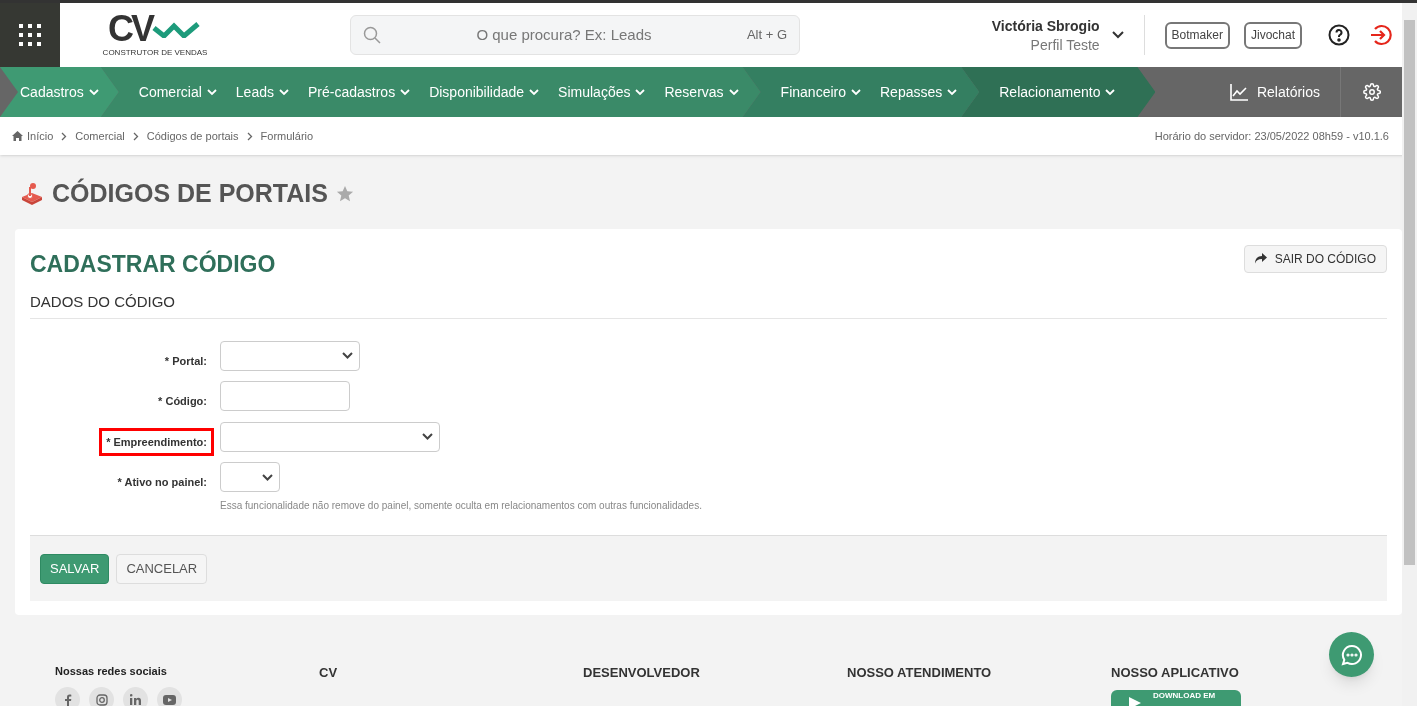  I want to click on zigzag-logo-icon, so click(177, 29).